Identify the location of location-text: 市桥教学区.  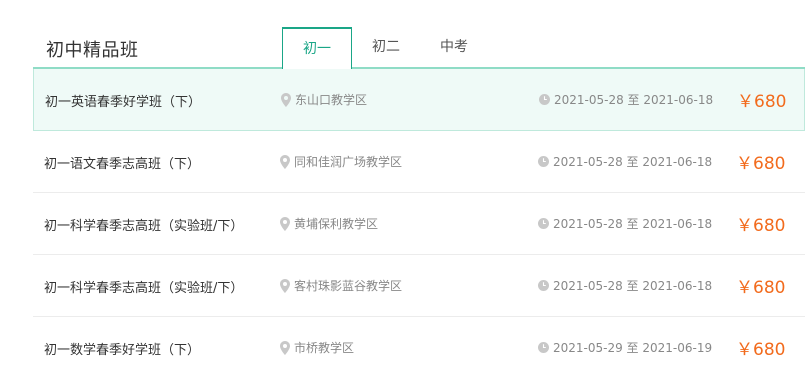
(324, 348).